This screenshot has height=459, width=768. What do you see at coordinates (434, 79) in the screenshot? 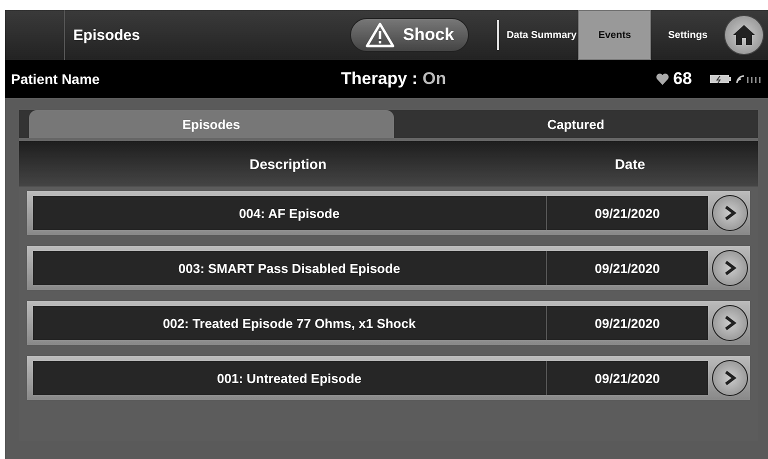
I see `therapy-value: On` at bounding box center [434, 79].